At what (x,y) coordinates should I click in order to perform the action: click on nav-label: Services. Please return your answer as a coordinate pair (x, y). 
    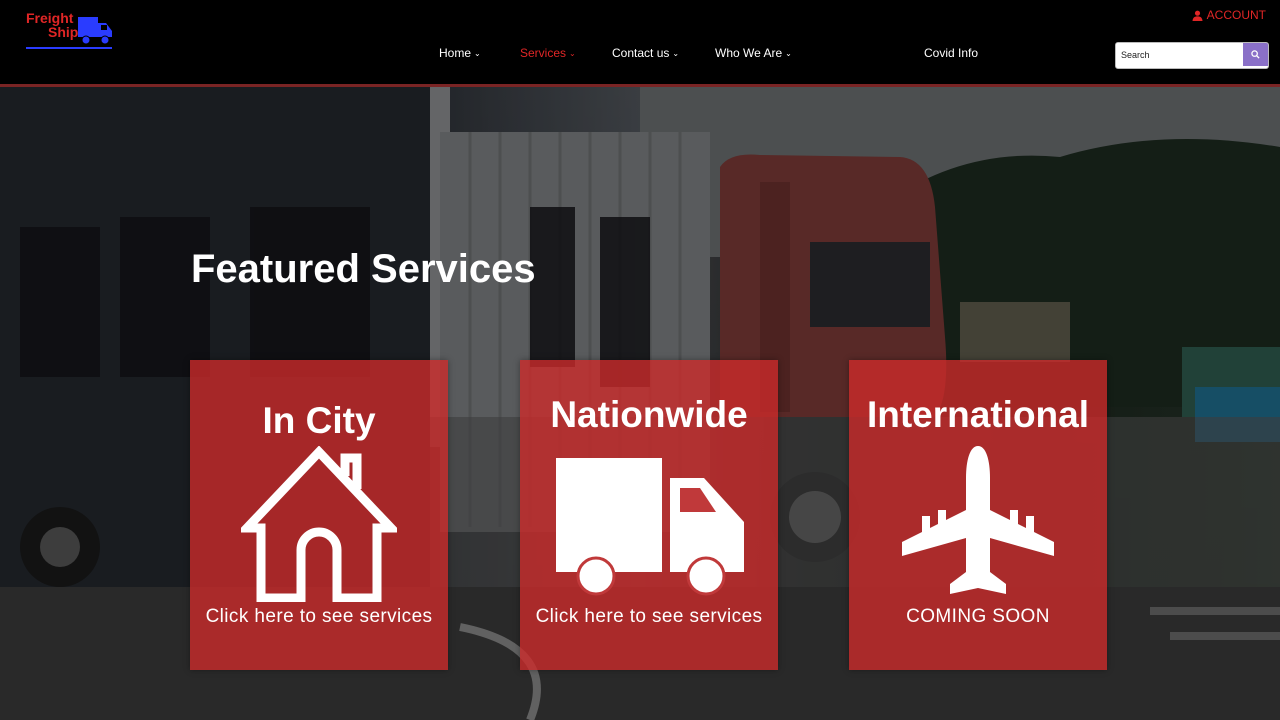
    Looking at the image, I should click on (543, 53).